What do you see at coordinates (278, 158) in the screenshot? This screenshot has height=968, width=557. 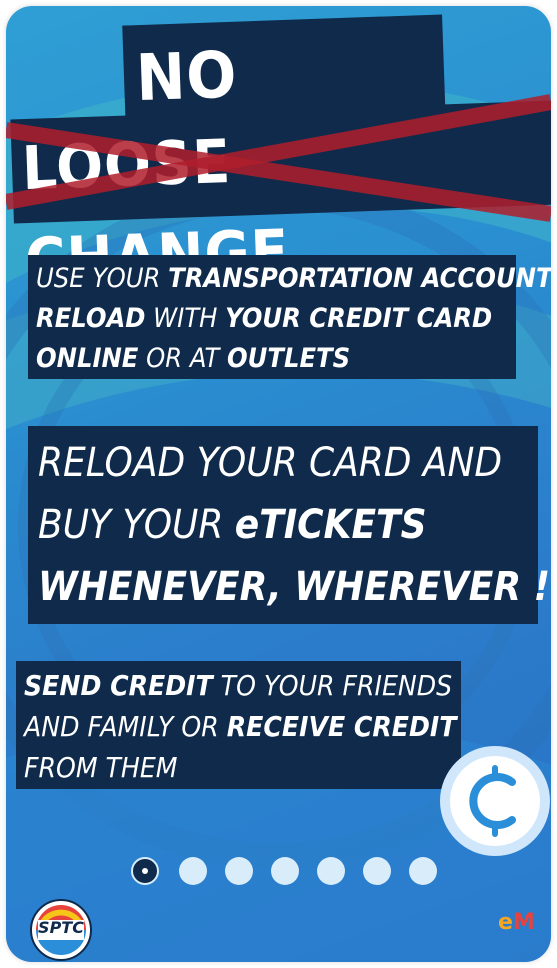 I see `strike-through-mark` at bounding box center [278, 158].